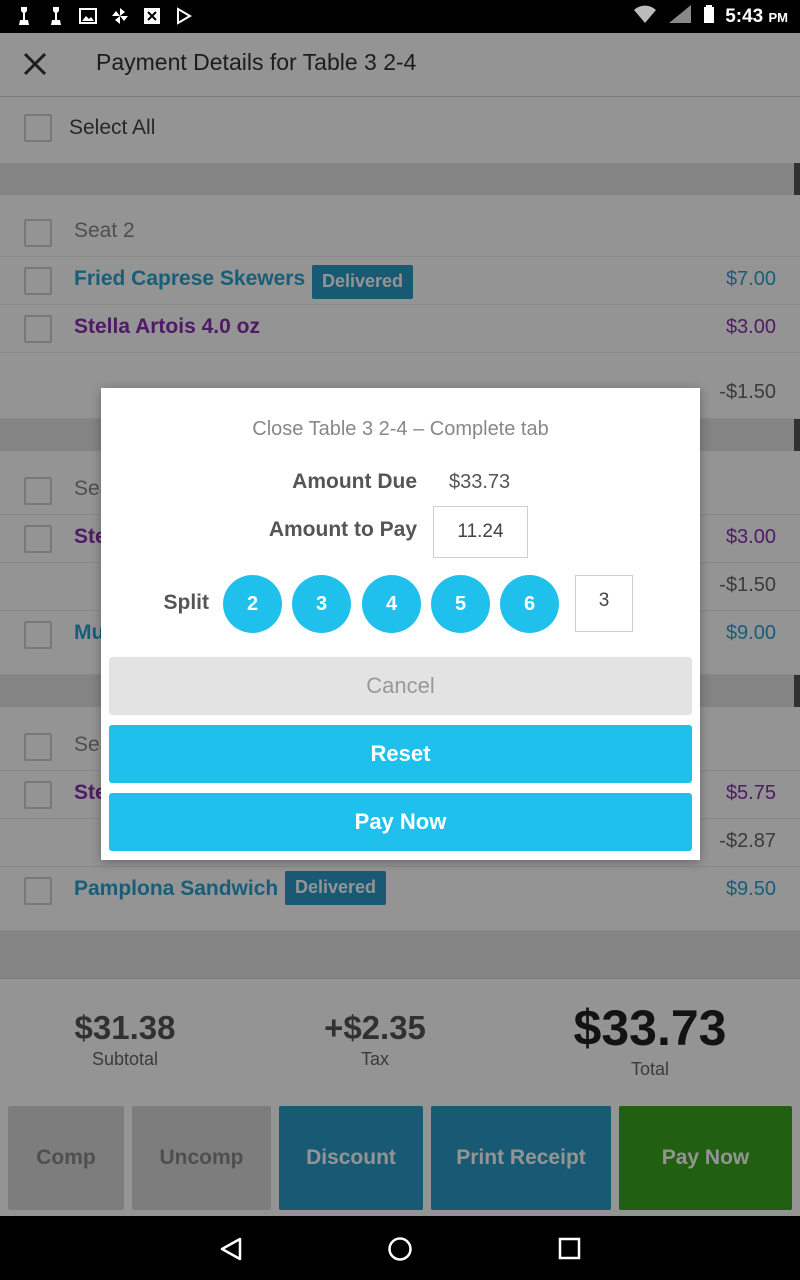 This screenshot has width=800, height=1280. What do you see at coordinates (104, 16) in the screenshot?
I see `notification-icons` at bounding box center [104, 16].